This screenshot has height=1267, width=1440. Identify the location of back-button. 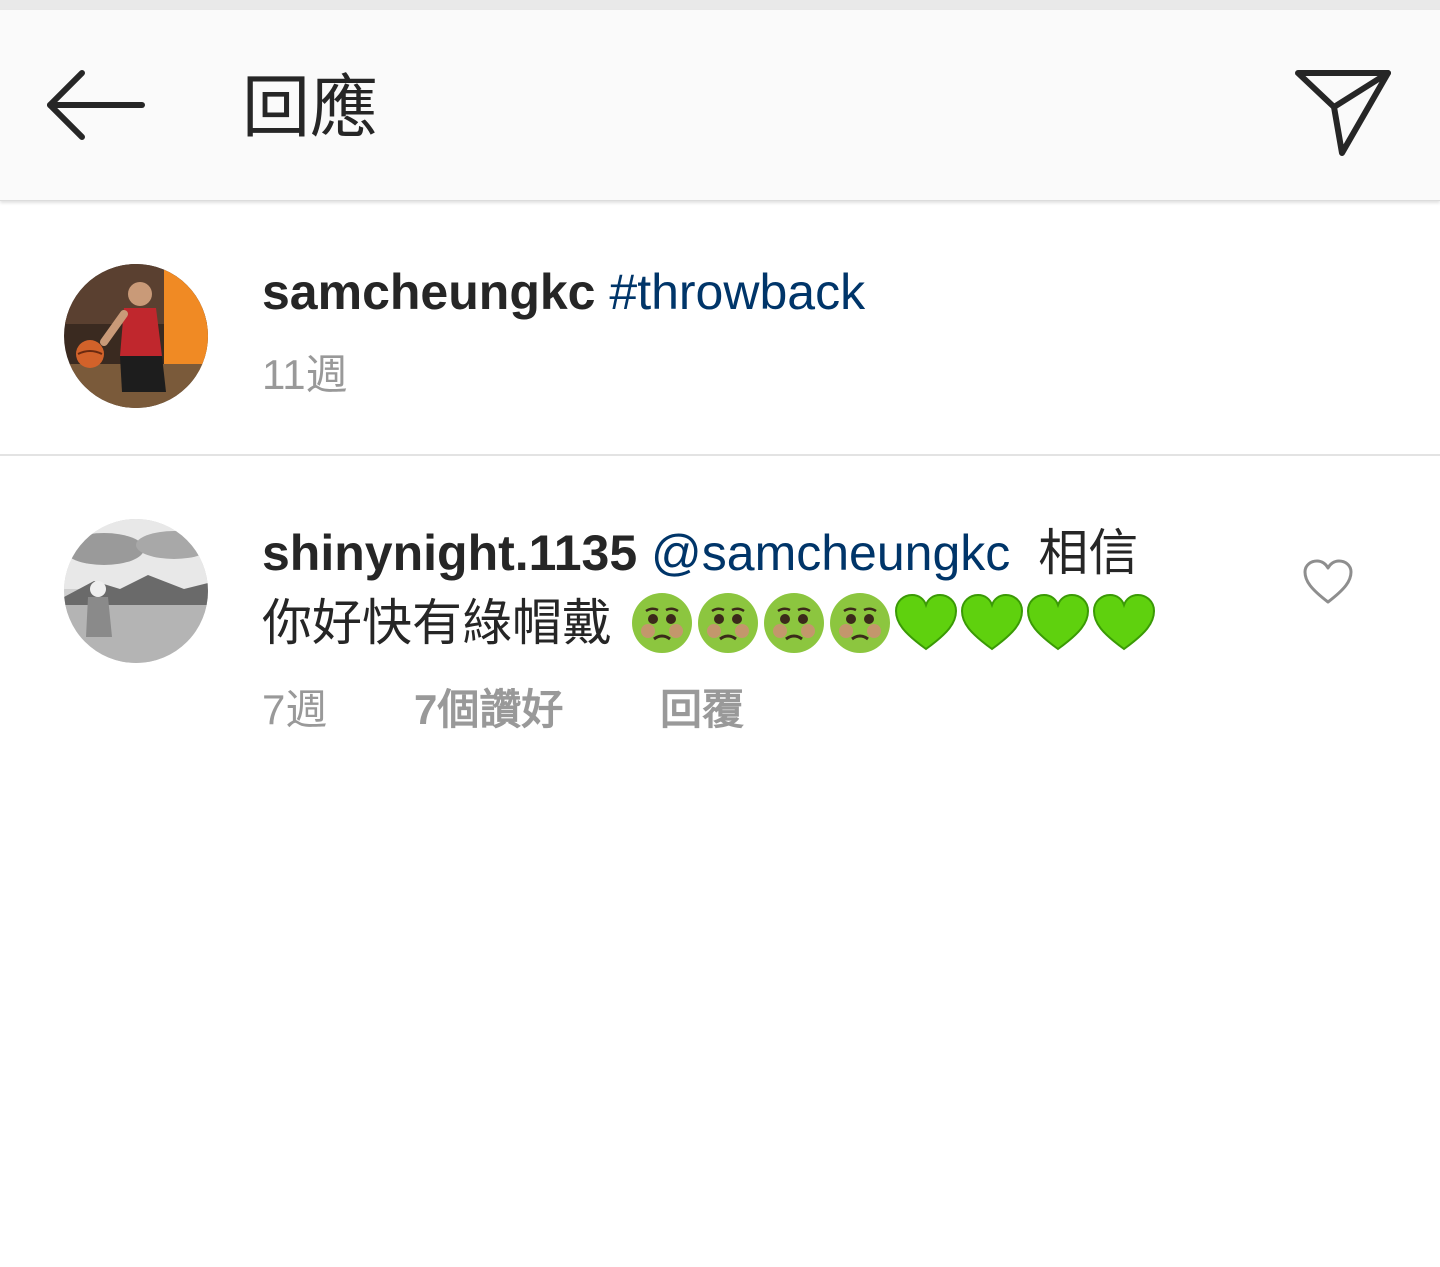
(95, 105).